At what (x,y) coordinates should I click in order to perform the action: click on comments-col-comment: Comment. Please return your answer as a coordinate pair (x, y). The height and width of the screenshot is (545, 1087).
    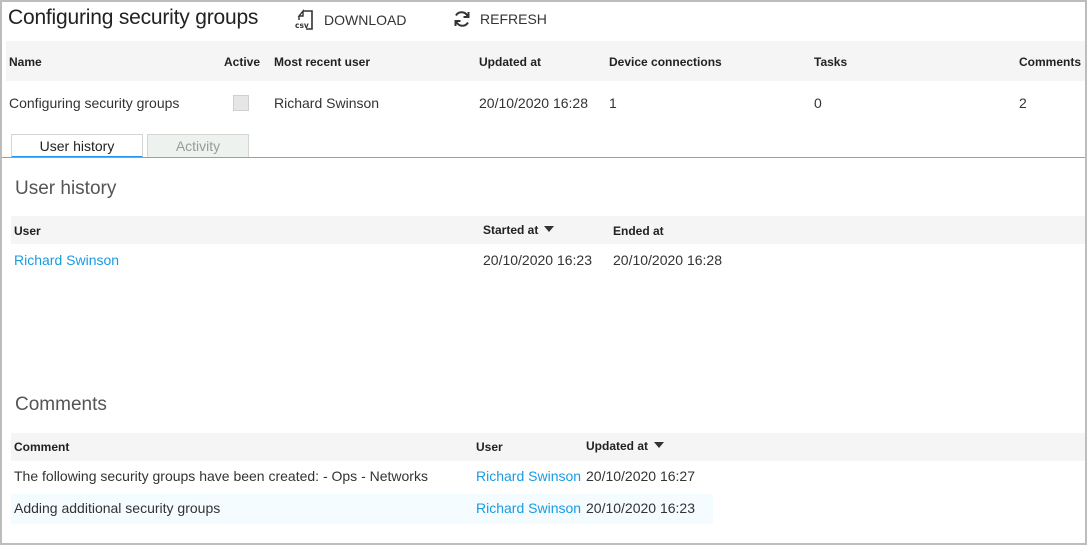
    Looking at the image, I should click on (41, 447).